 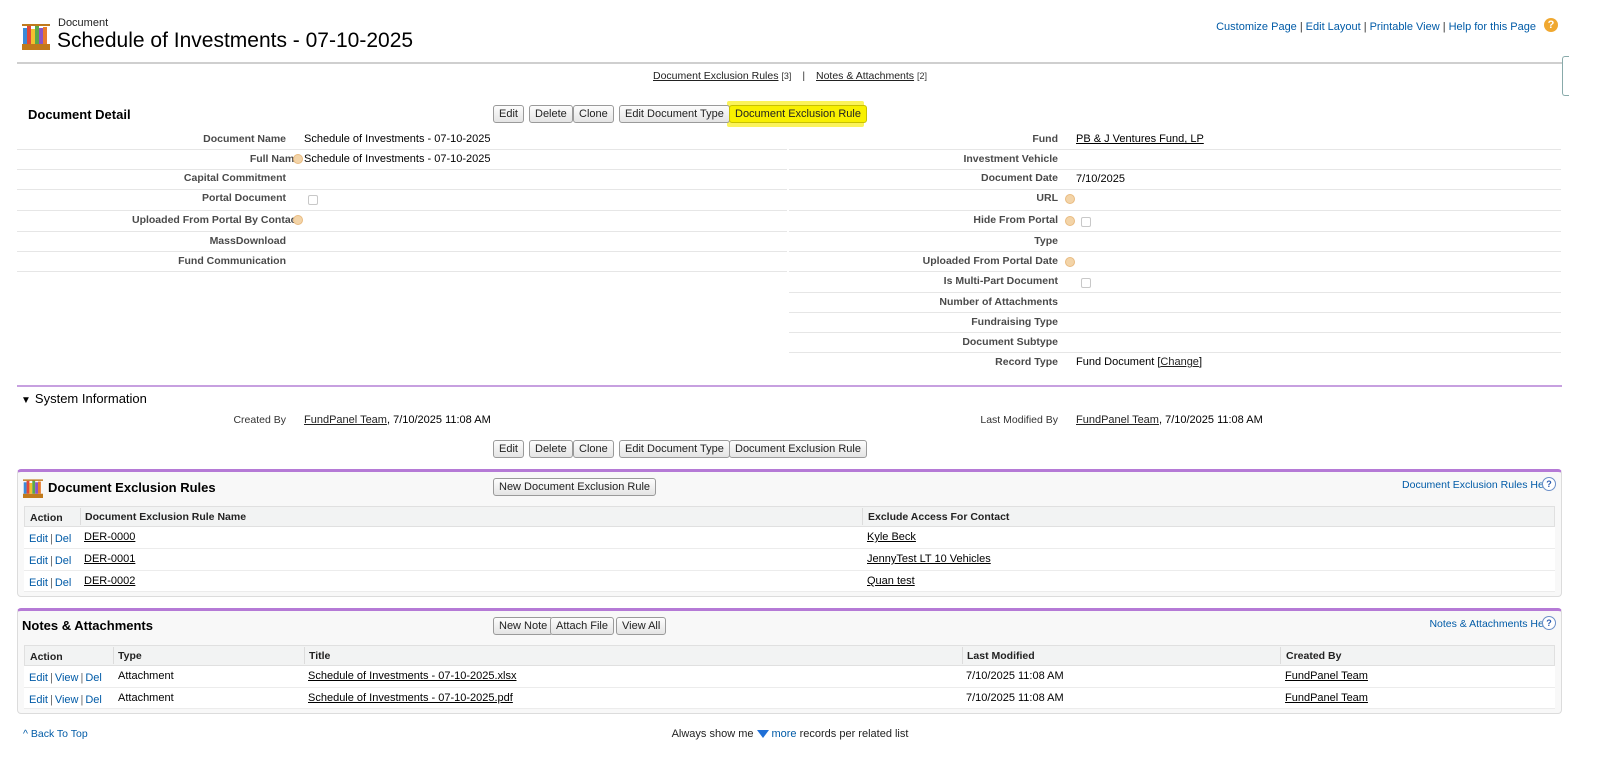 What do you see at coordinates (1014, 322) in the screenshot?
I see `field-label-fundraising-type: Fundraising Type` at bounding box center [1014, 322].